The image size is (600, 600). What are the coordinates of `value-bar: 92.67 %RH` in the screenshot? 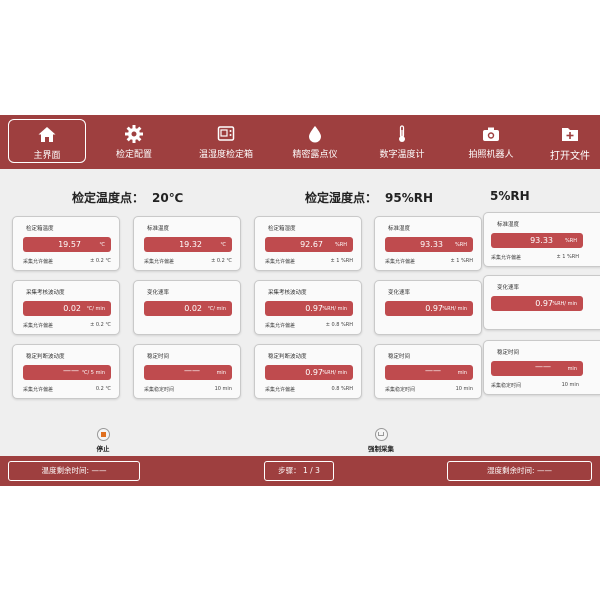 It's located at (309, 244).